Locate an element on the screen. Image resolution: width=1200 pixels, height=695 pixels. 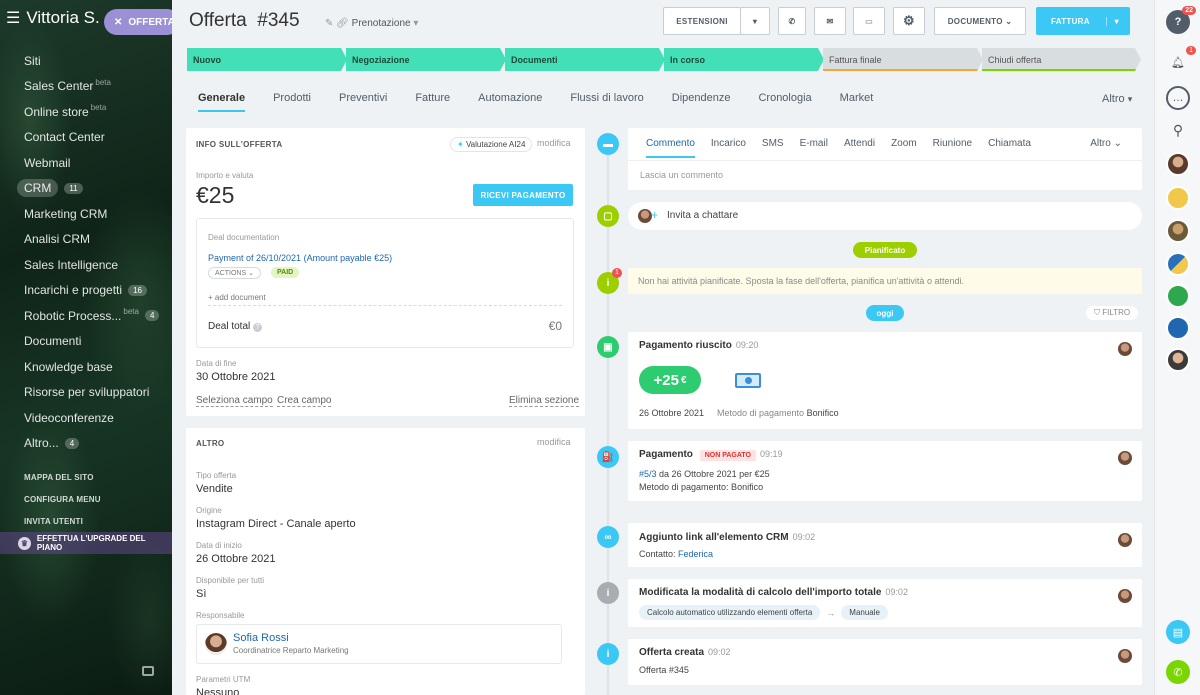
upgrade-plan-button: ♛ EFFETTUA L'UPGRADE DEL PIANO is located at coordinates (86, 543).